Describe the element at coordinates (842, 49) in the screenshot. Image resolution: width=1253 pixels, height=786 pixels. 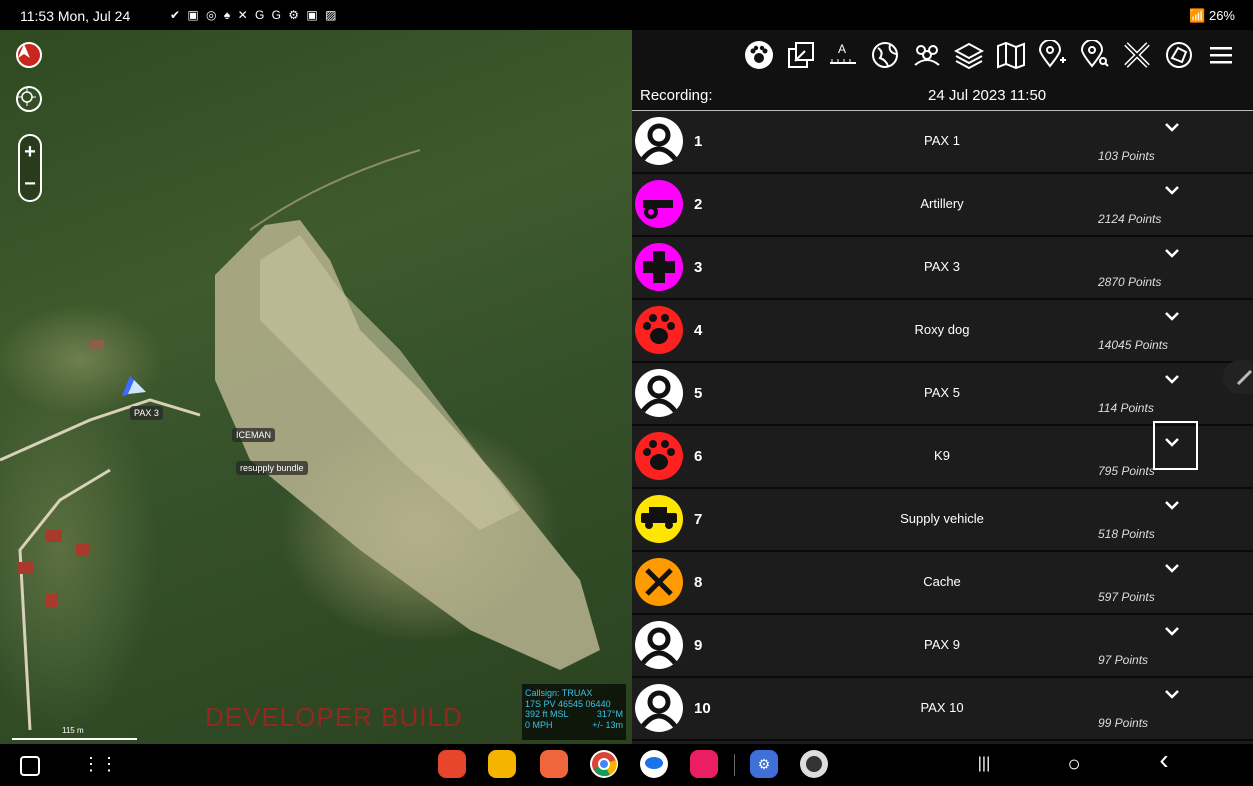
I see `svg-text: A` at that location.